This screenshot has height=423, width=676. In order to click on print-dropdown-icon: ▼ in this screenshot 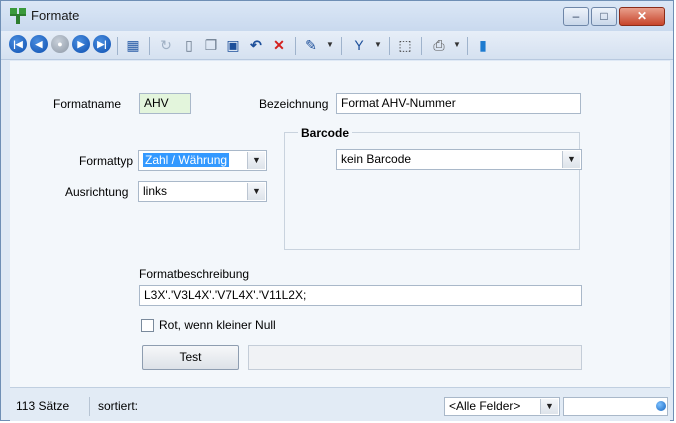, I will do `click(457, 45)`.